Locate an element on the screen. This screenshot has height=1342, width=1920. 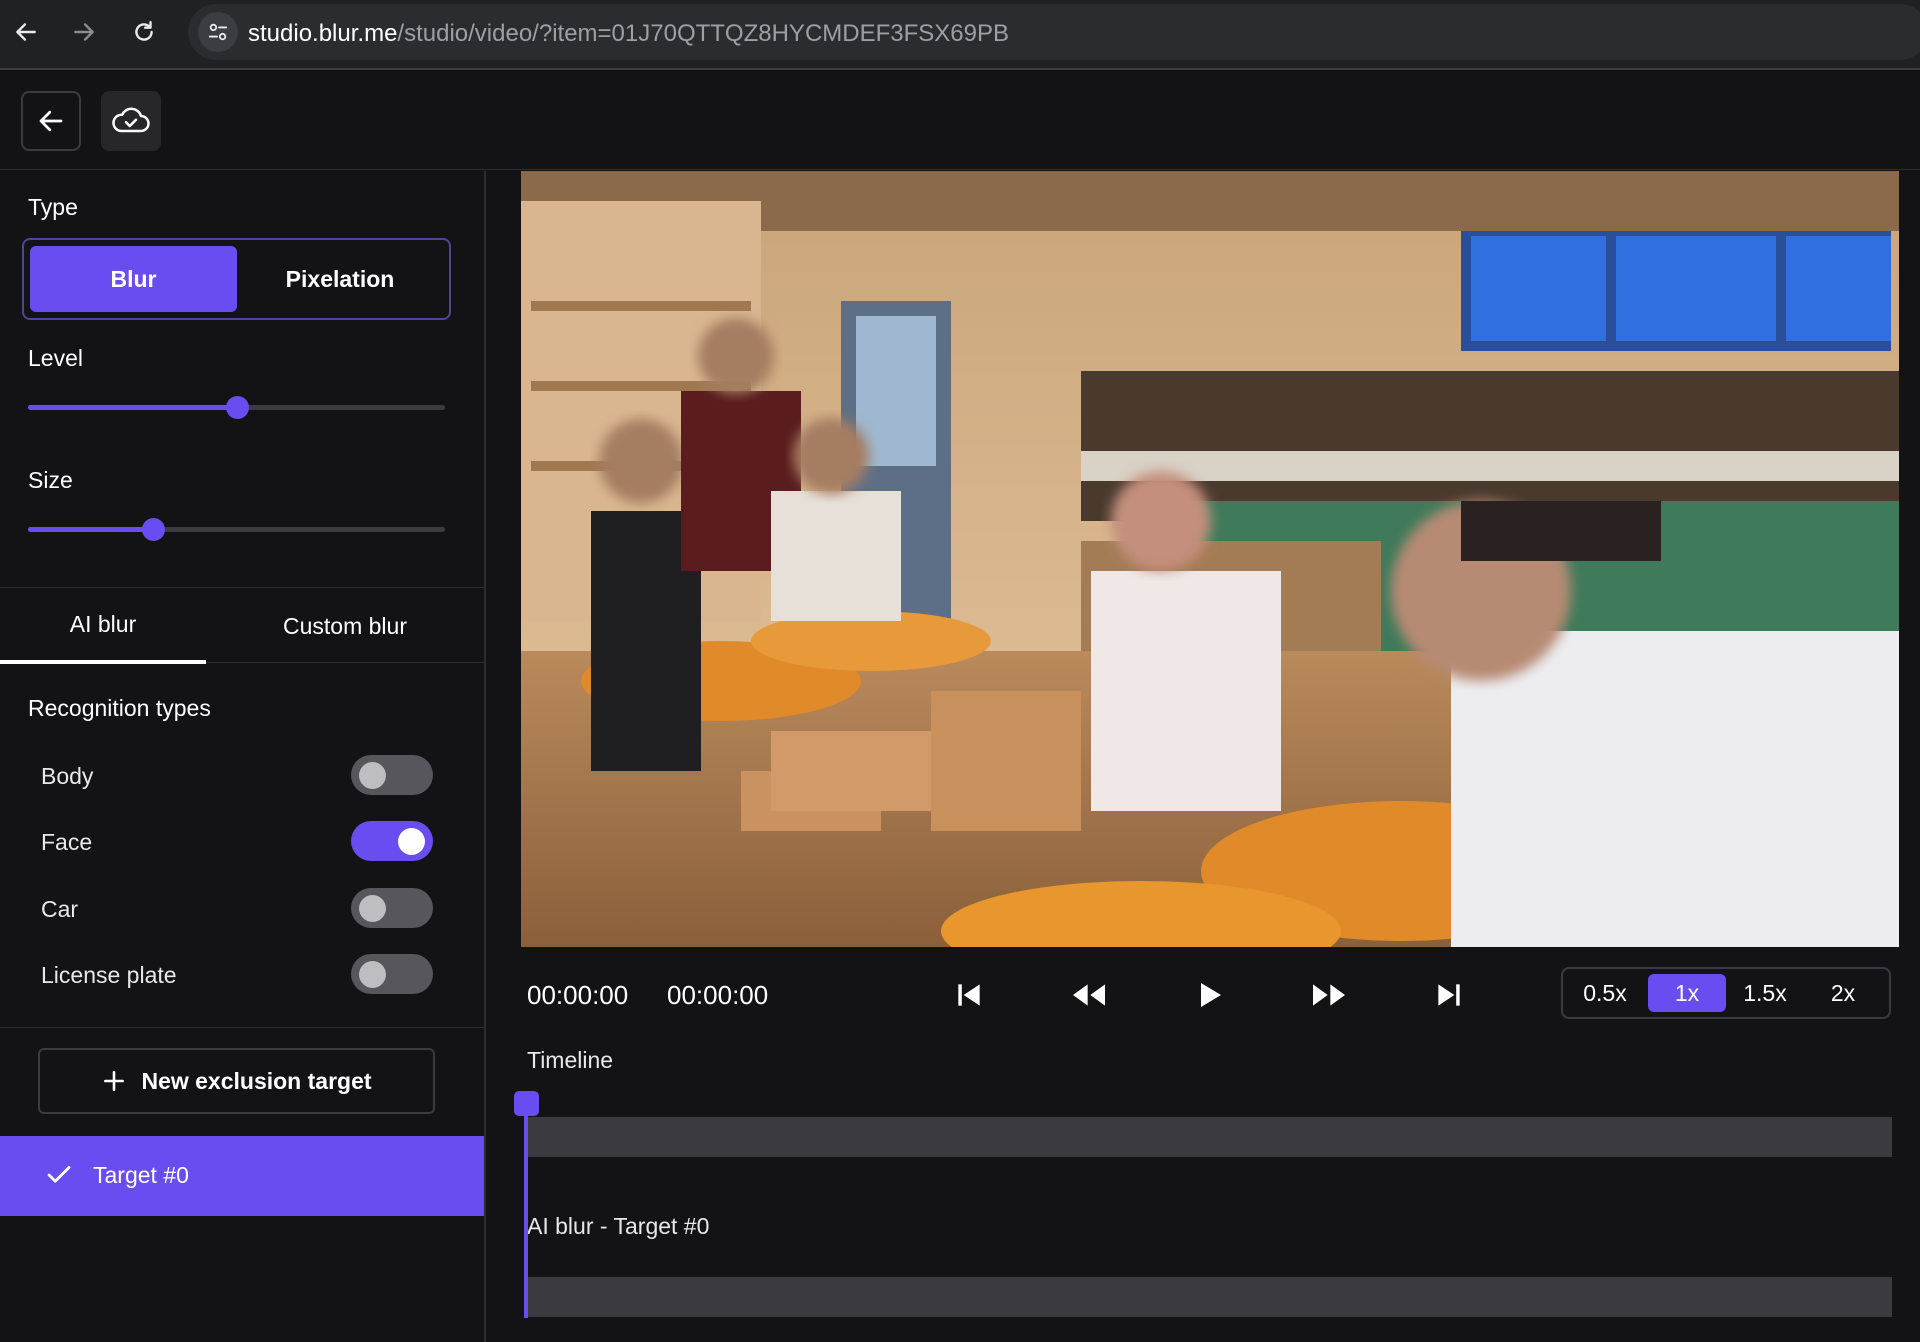
arrow-left-icon is located at coordinates (51, 121).